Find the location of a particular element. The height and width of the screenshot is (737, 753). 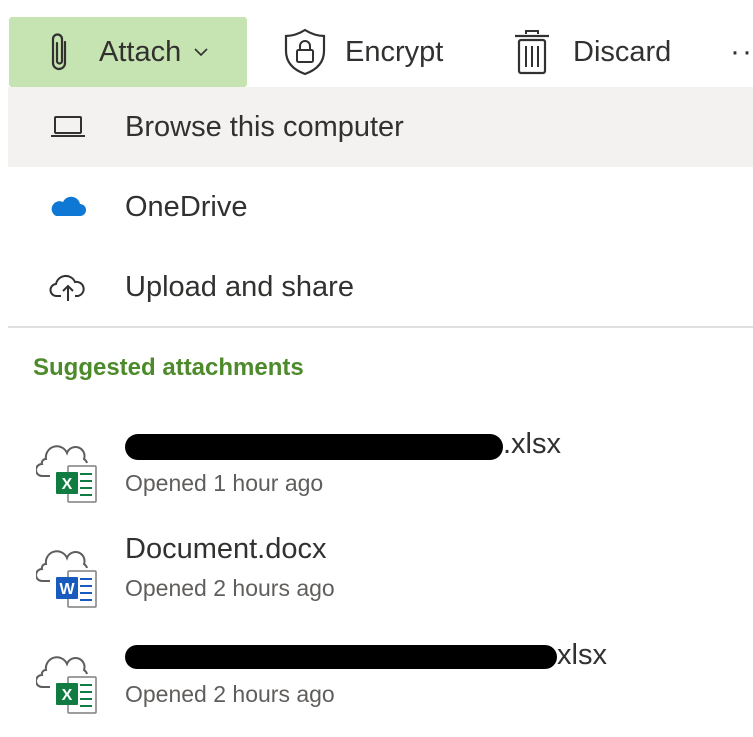

discard-label: Discard is located at coordinates (622, 51).